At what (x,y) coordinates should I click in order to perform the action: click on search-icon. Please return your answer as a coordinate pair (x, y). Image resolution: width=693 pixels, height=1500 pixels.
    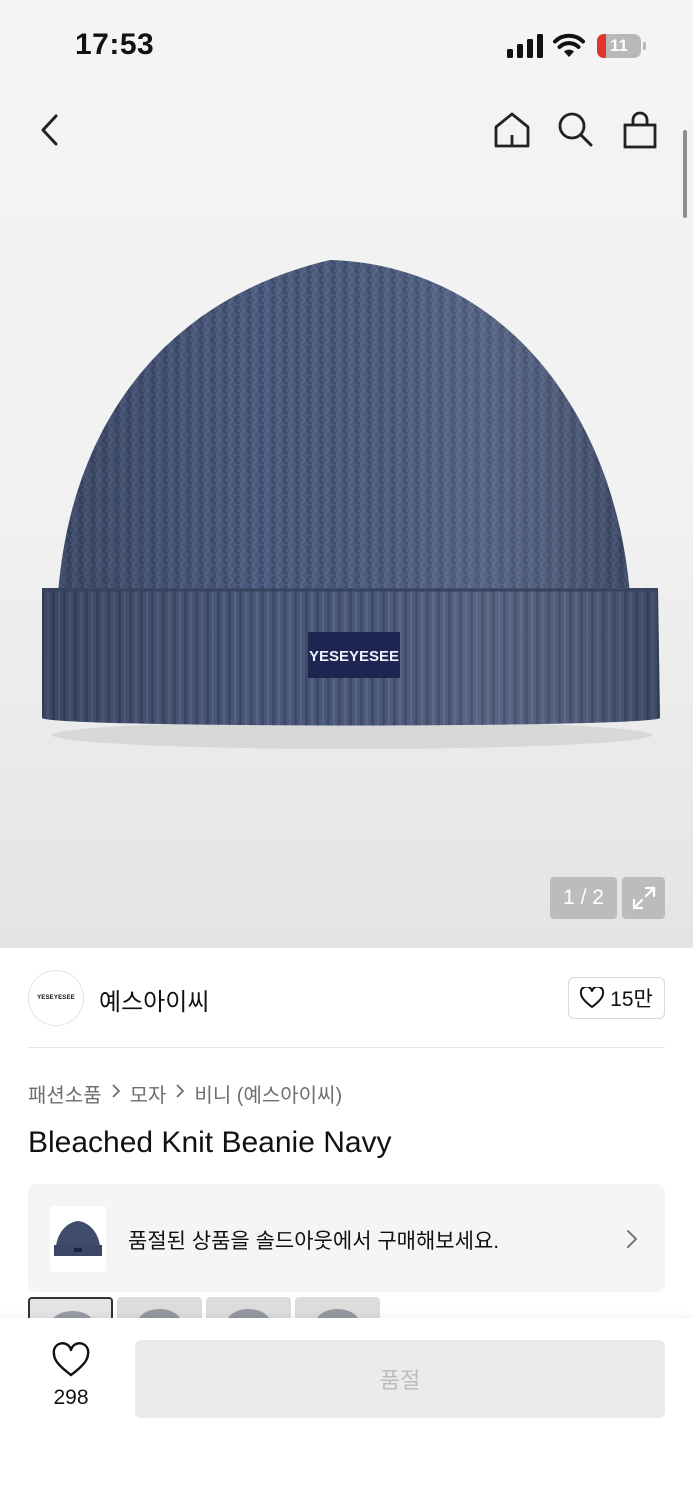
    Looking at the image, I should click on (575, 129).